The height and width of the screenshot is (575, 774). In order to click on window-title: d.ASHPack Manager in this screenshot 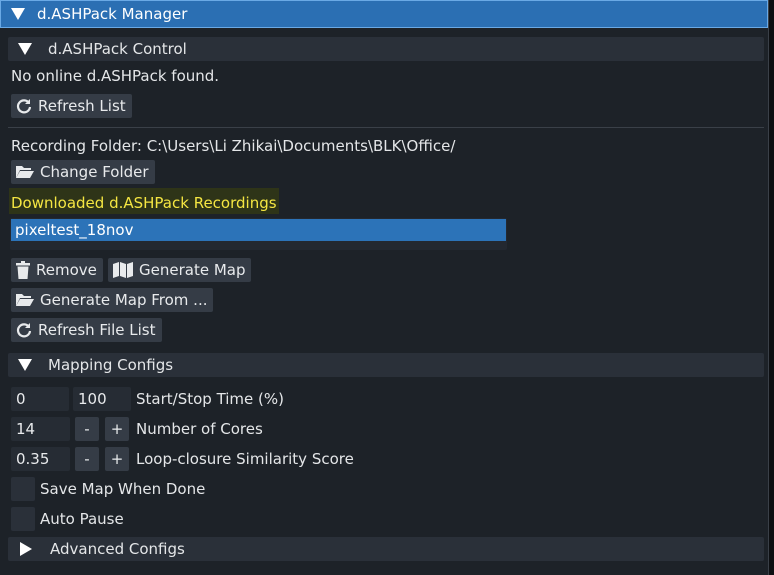, I will do `click(112, 14)`.